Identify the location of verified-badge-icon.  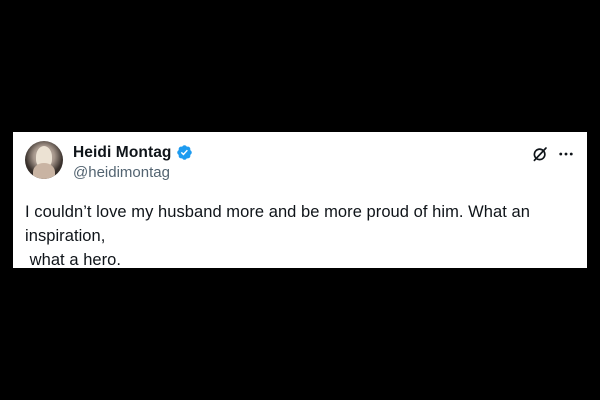
(184, 152).